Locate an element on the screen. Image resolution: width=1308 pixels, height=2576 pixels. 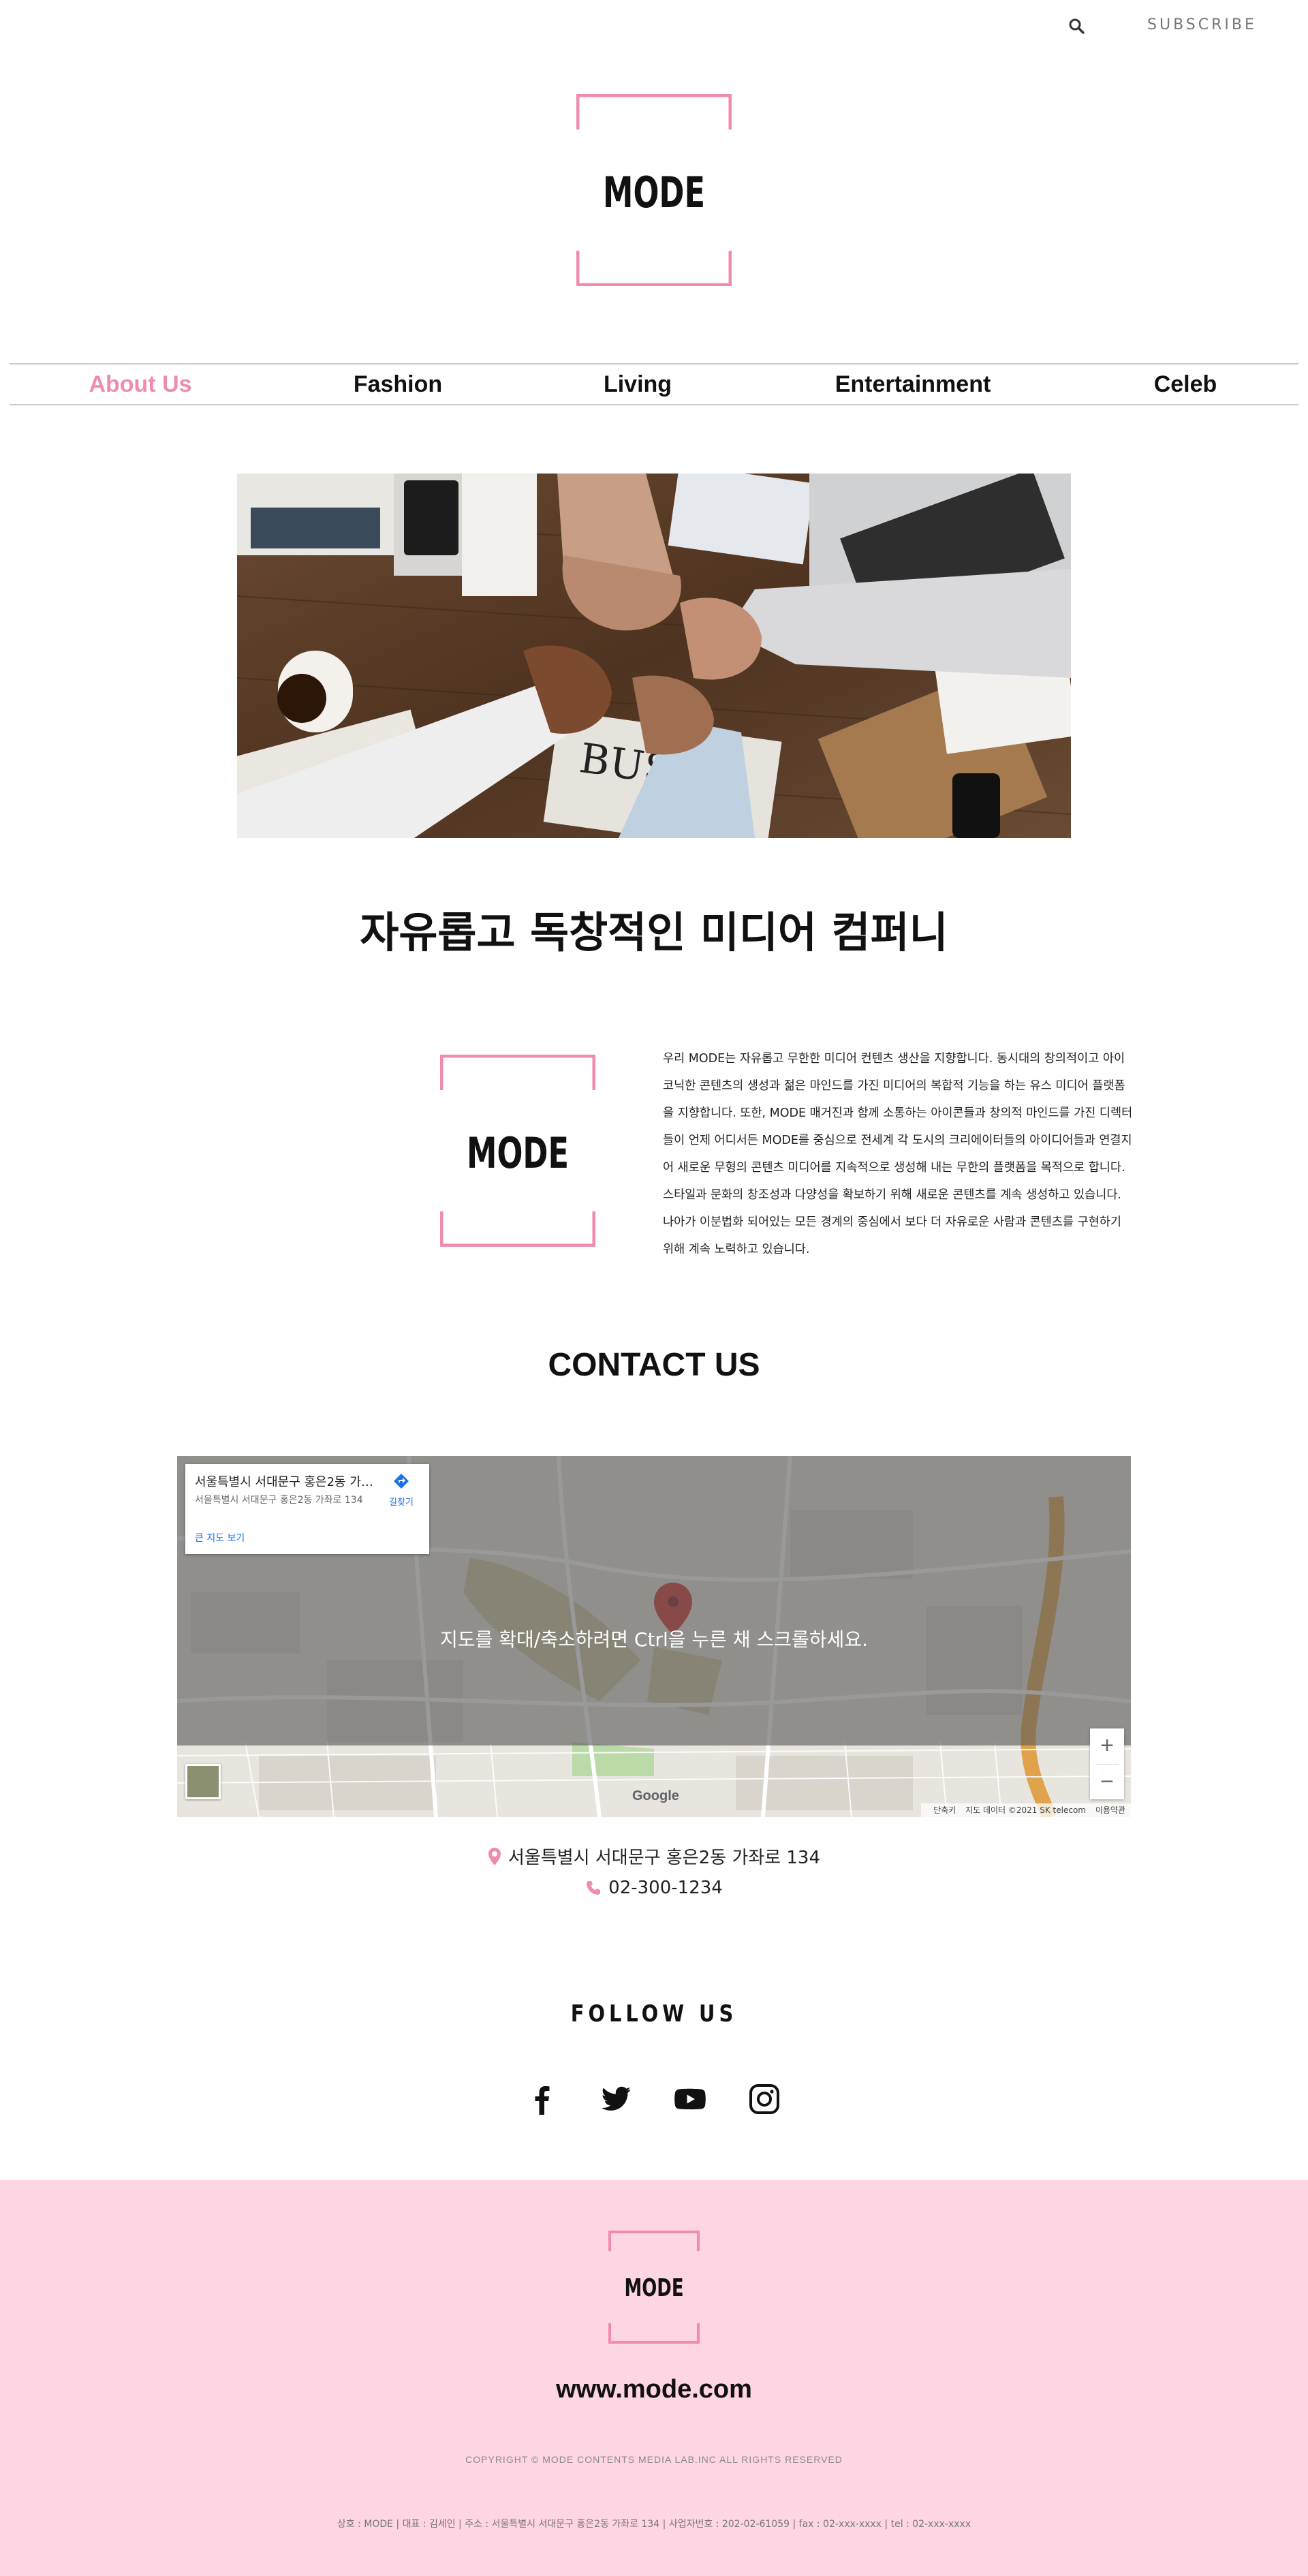
follow-title: FOLLOW US is located at coordinates (654, 2014).